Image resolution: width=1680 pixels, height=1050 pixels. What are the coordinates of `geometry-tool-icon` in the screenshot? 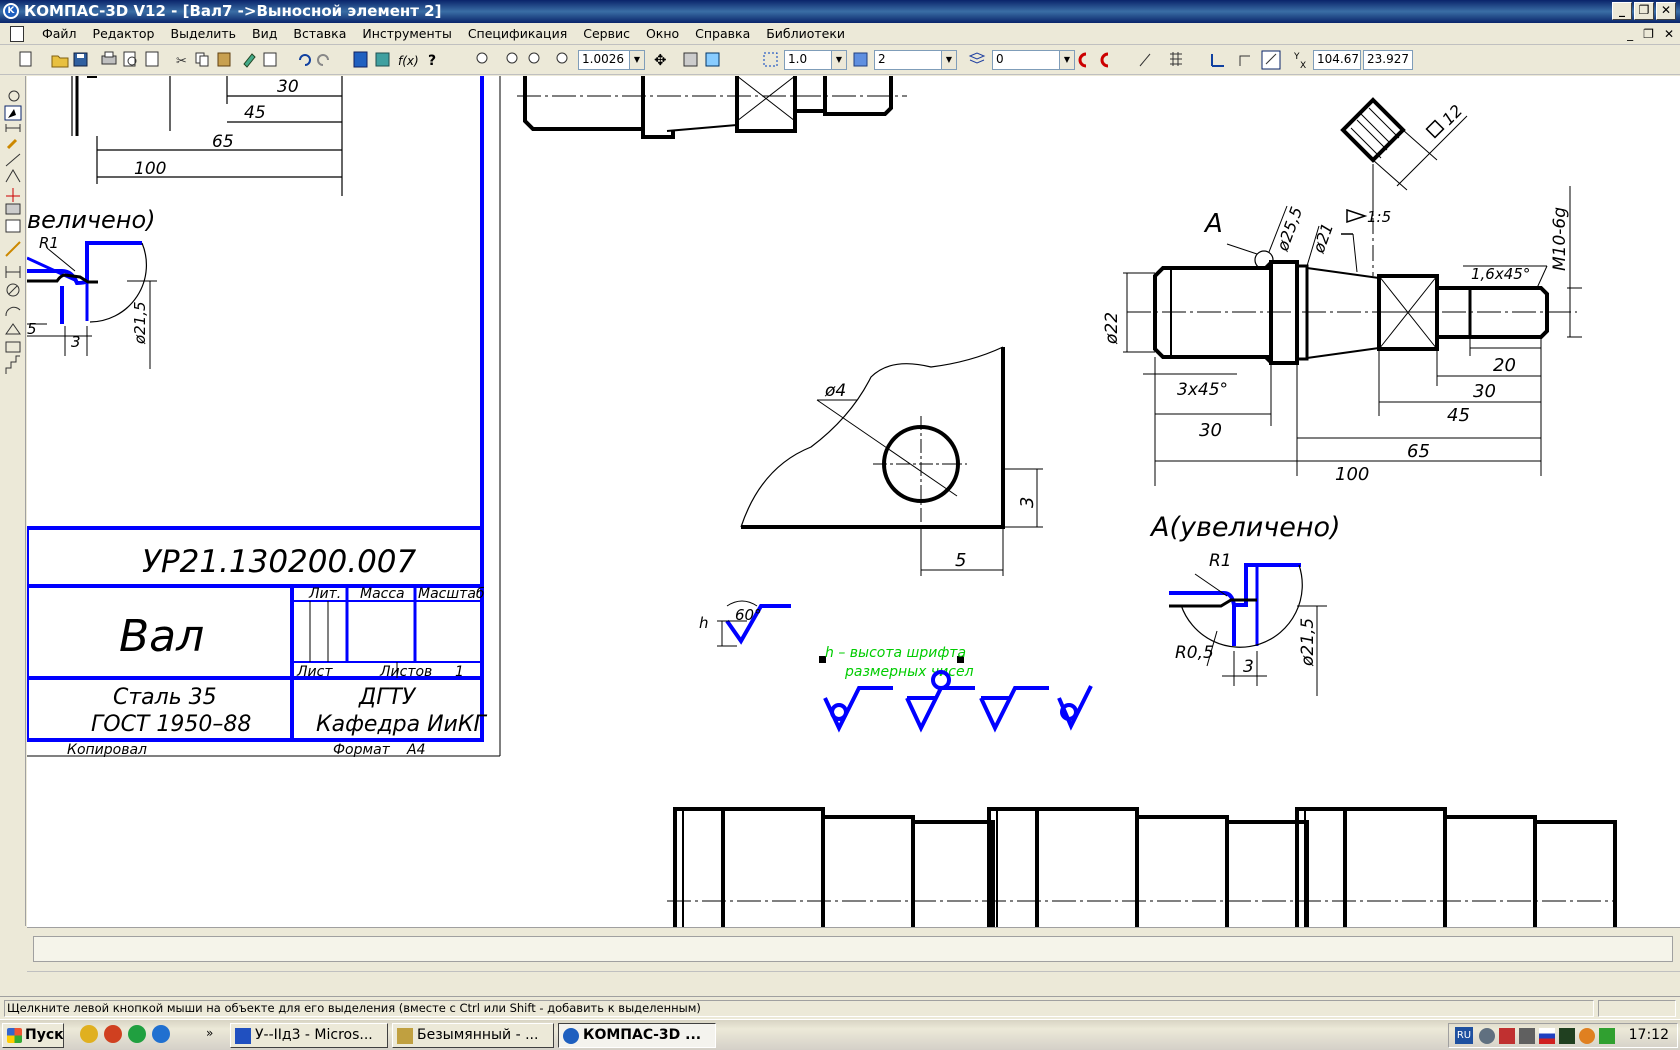 It's located at (14, 96).